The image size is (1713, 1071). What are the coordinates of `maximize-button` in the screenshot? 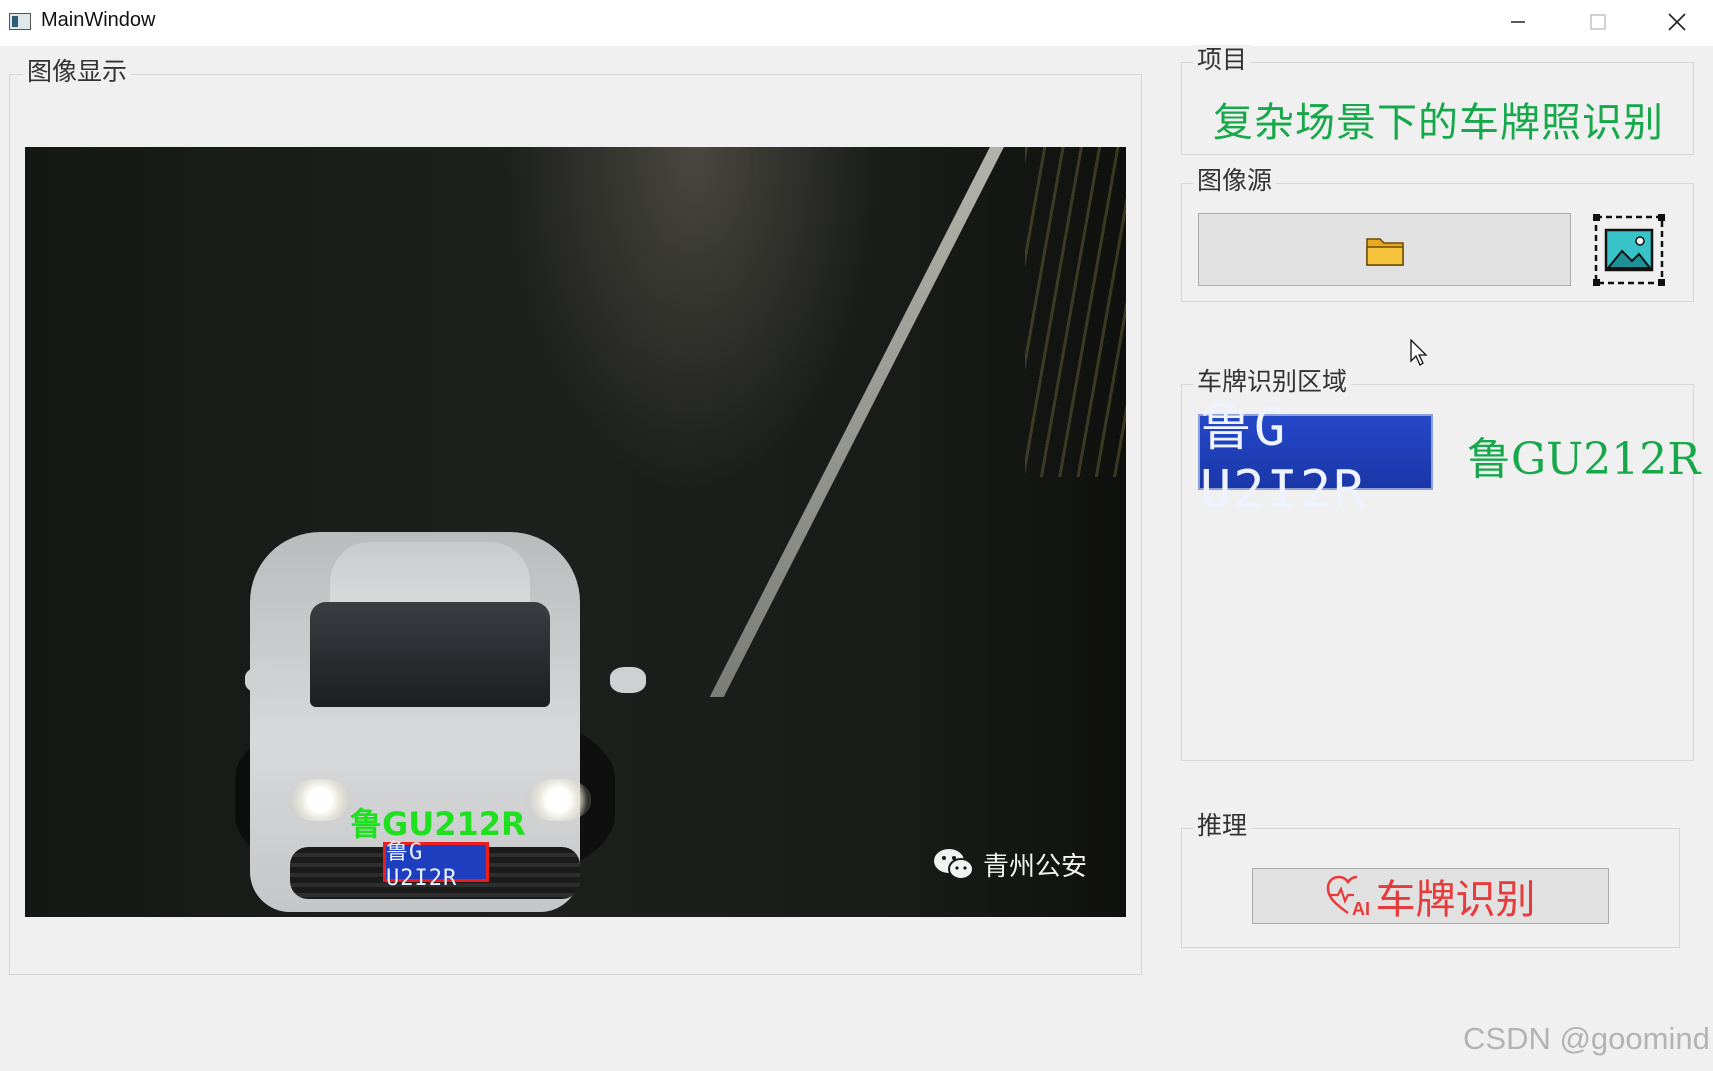 It's located at (1598, 22).